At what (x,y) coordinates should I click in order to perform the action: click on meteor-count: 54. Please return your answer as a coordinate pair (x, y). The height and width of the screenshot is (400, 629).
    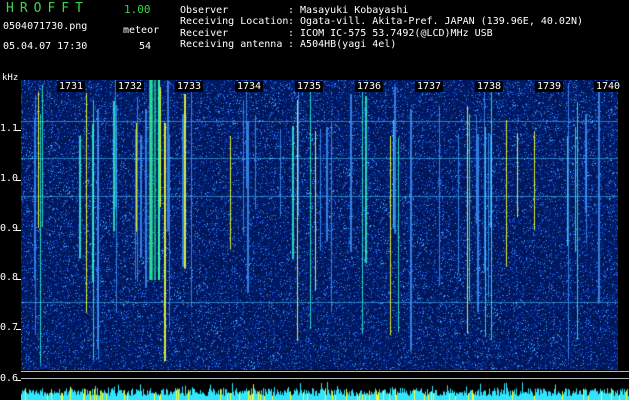
    Looking at the image, I should click on (145, 46).